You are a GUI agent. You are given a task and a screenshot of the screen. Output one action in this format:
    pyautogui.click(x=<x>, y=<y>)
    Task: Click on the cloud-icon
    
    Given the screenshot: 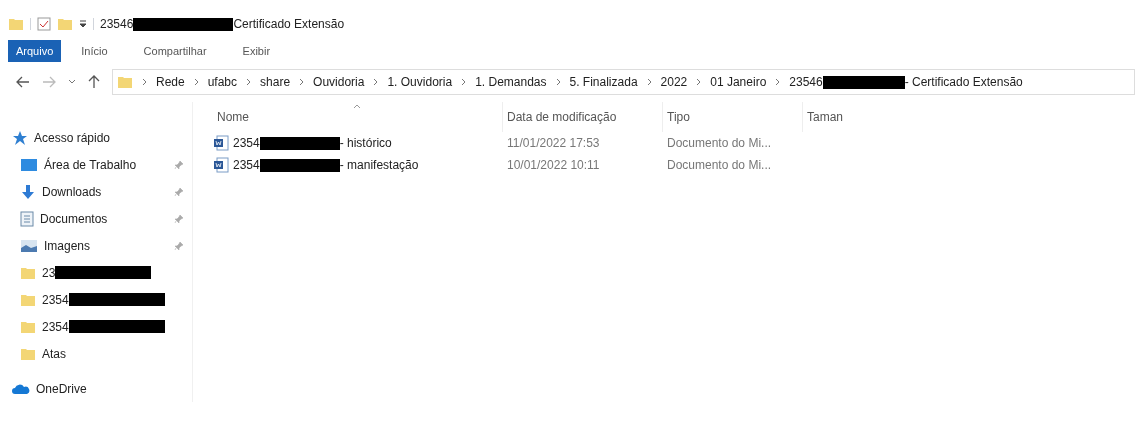 What is the action you would take?
    pyautogui.click(x=21, y=388)
    